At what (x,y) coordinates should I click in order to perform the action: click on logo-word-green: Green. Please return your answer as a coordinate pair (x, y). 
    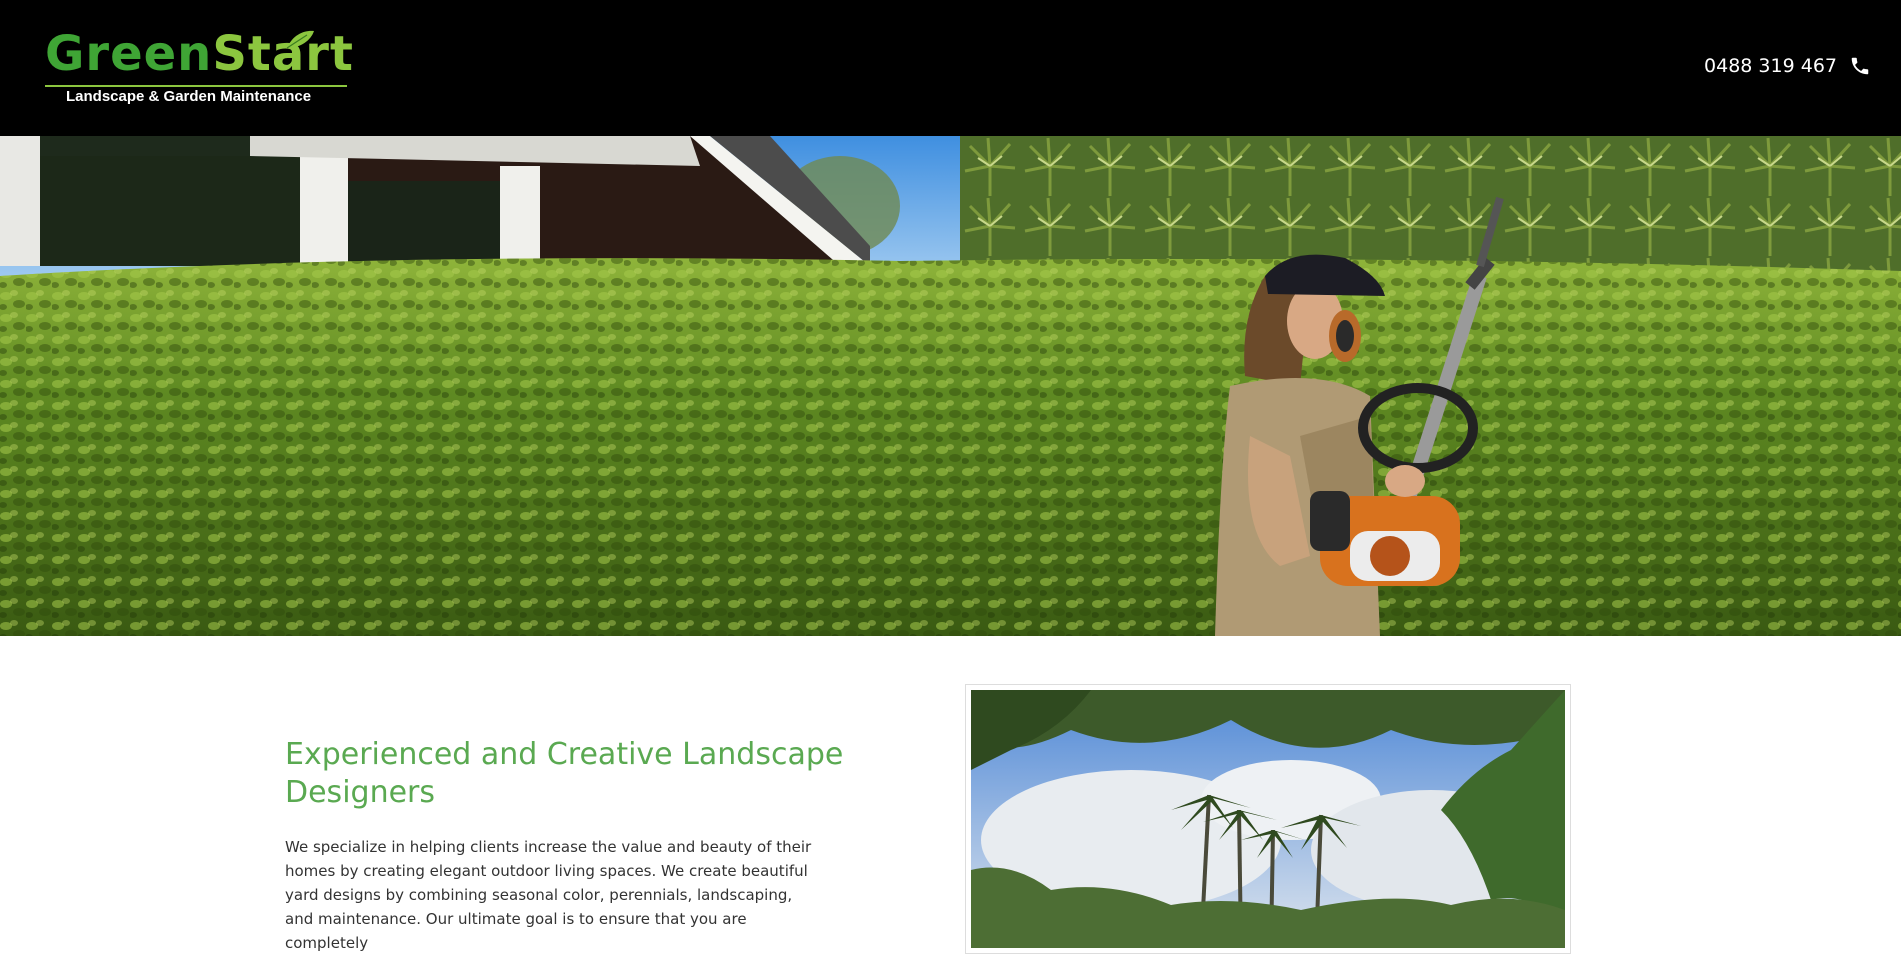
    Looking at the image, I should click on (129, 54).